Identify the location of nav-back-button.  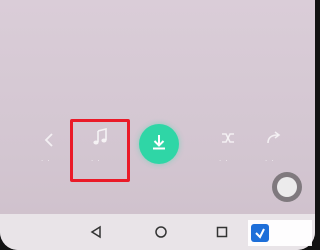
(96, 232).